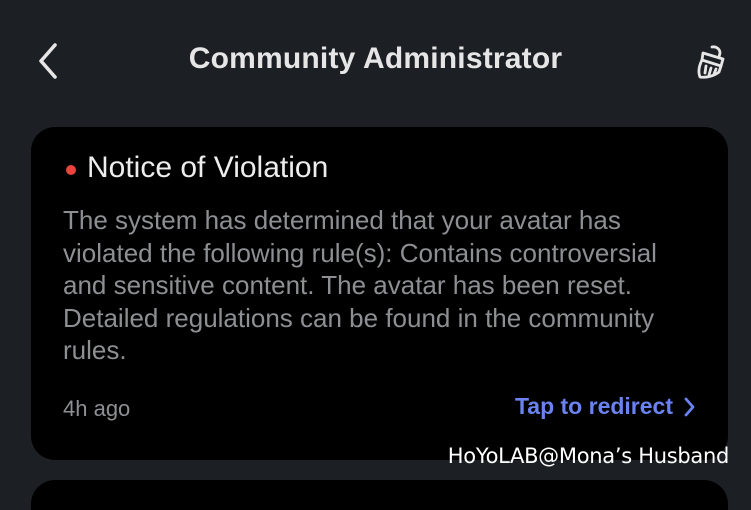 This screenshot has height=510, width=751. What do you see at coordinates (208, 167) in the screenshot?
I see `notification-title: Notice of Violation` at bounding box center [208, 167].